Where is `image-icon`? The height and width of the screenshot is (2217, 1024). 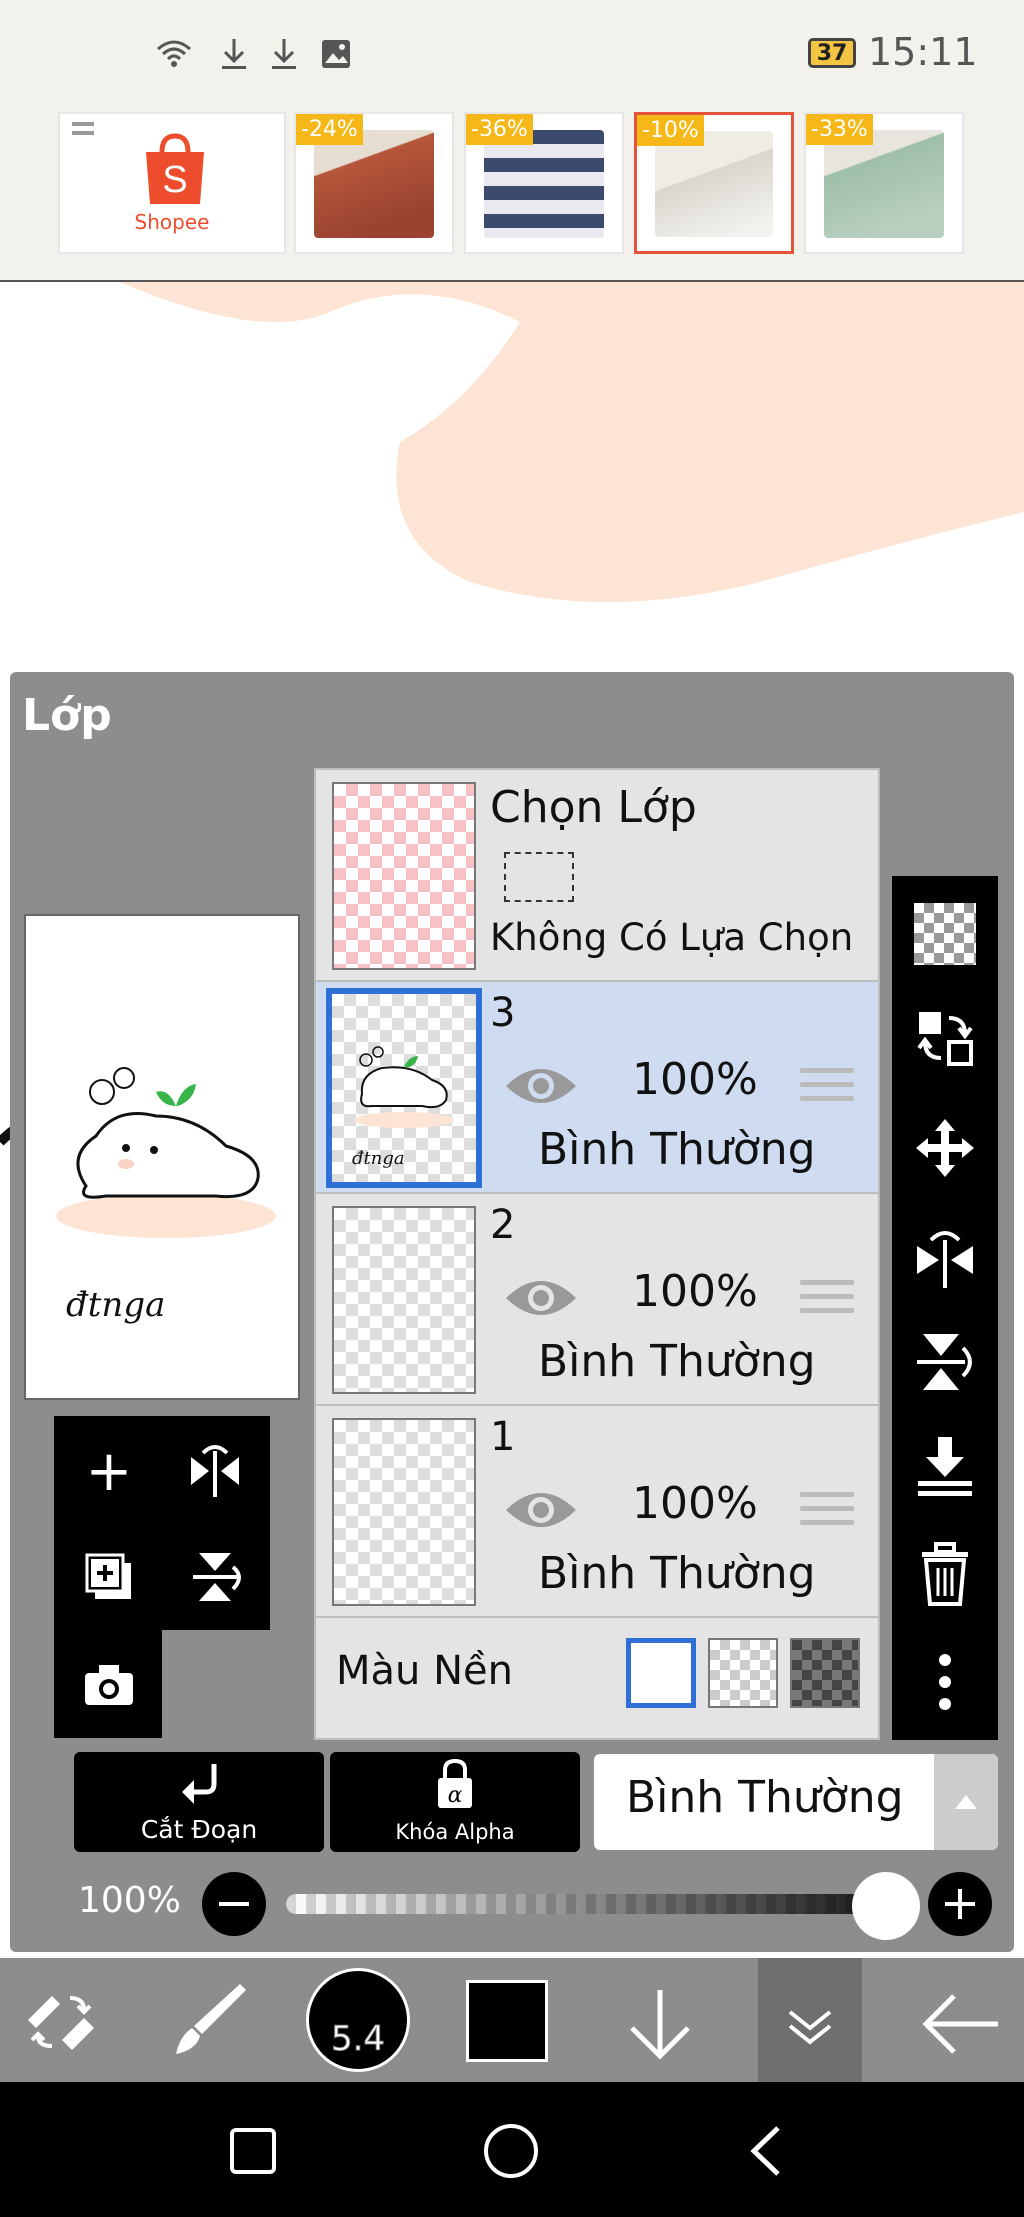 image-icon is located at coordinates (336, 54).